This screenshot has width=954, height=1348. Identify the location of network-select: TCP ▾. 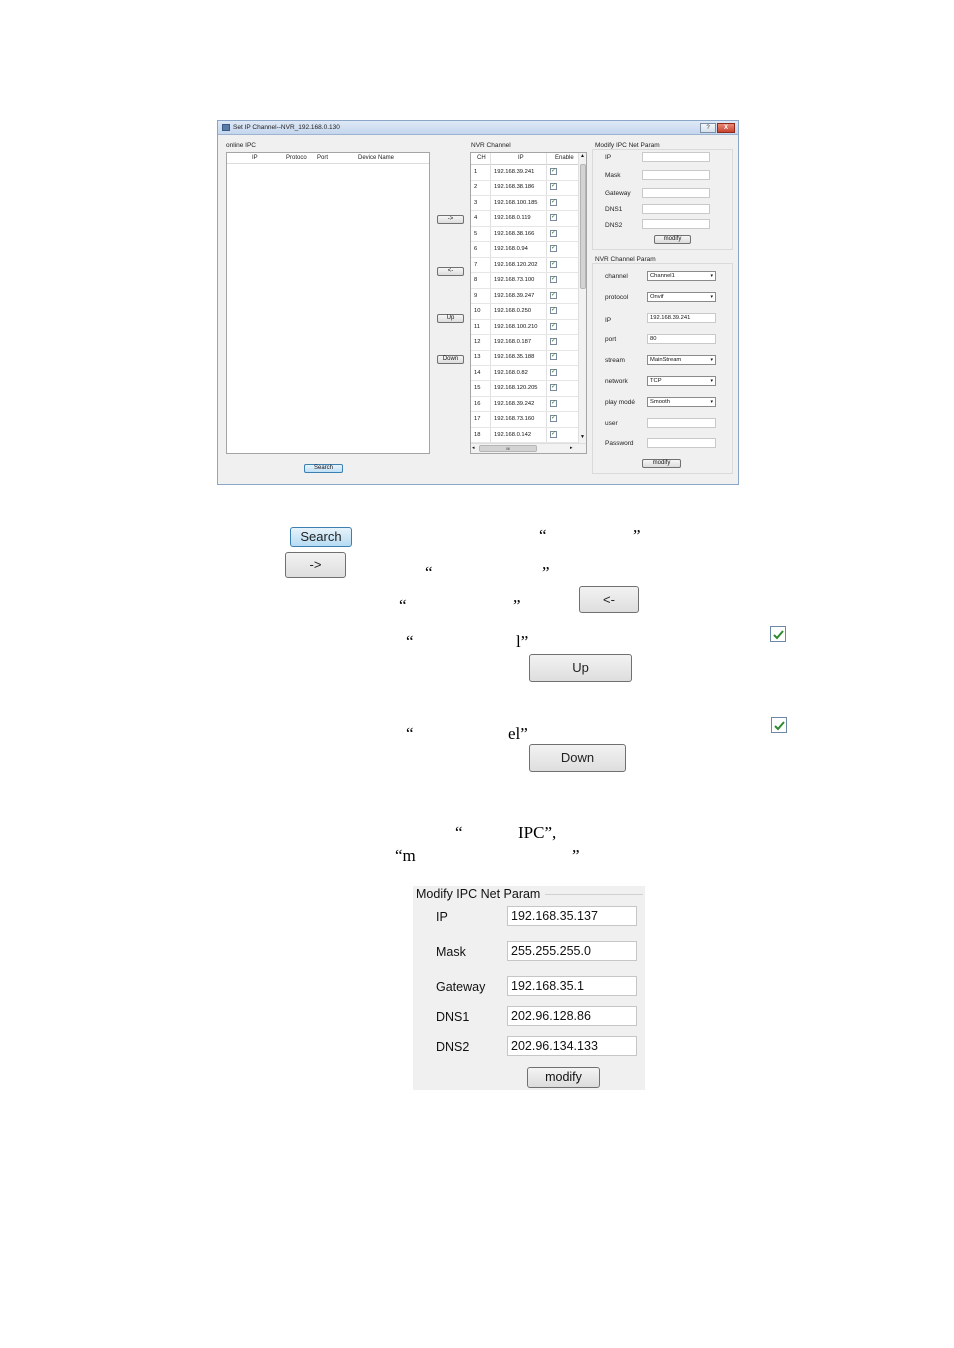
(681, 381).